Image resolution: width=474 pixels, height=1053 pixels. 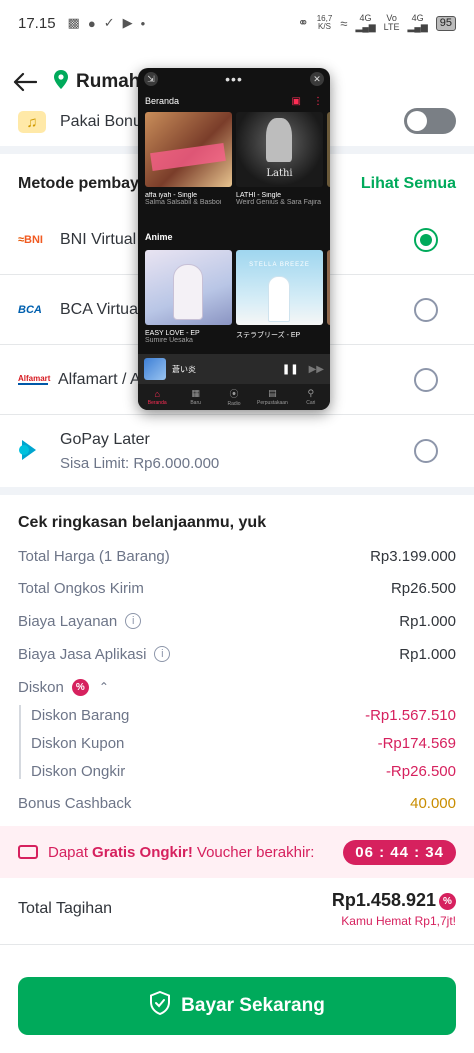 I want to click on album-artist: Weird Genius & Sara Fajira, so click(x=279, y=202).